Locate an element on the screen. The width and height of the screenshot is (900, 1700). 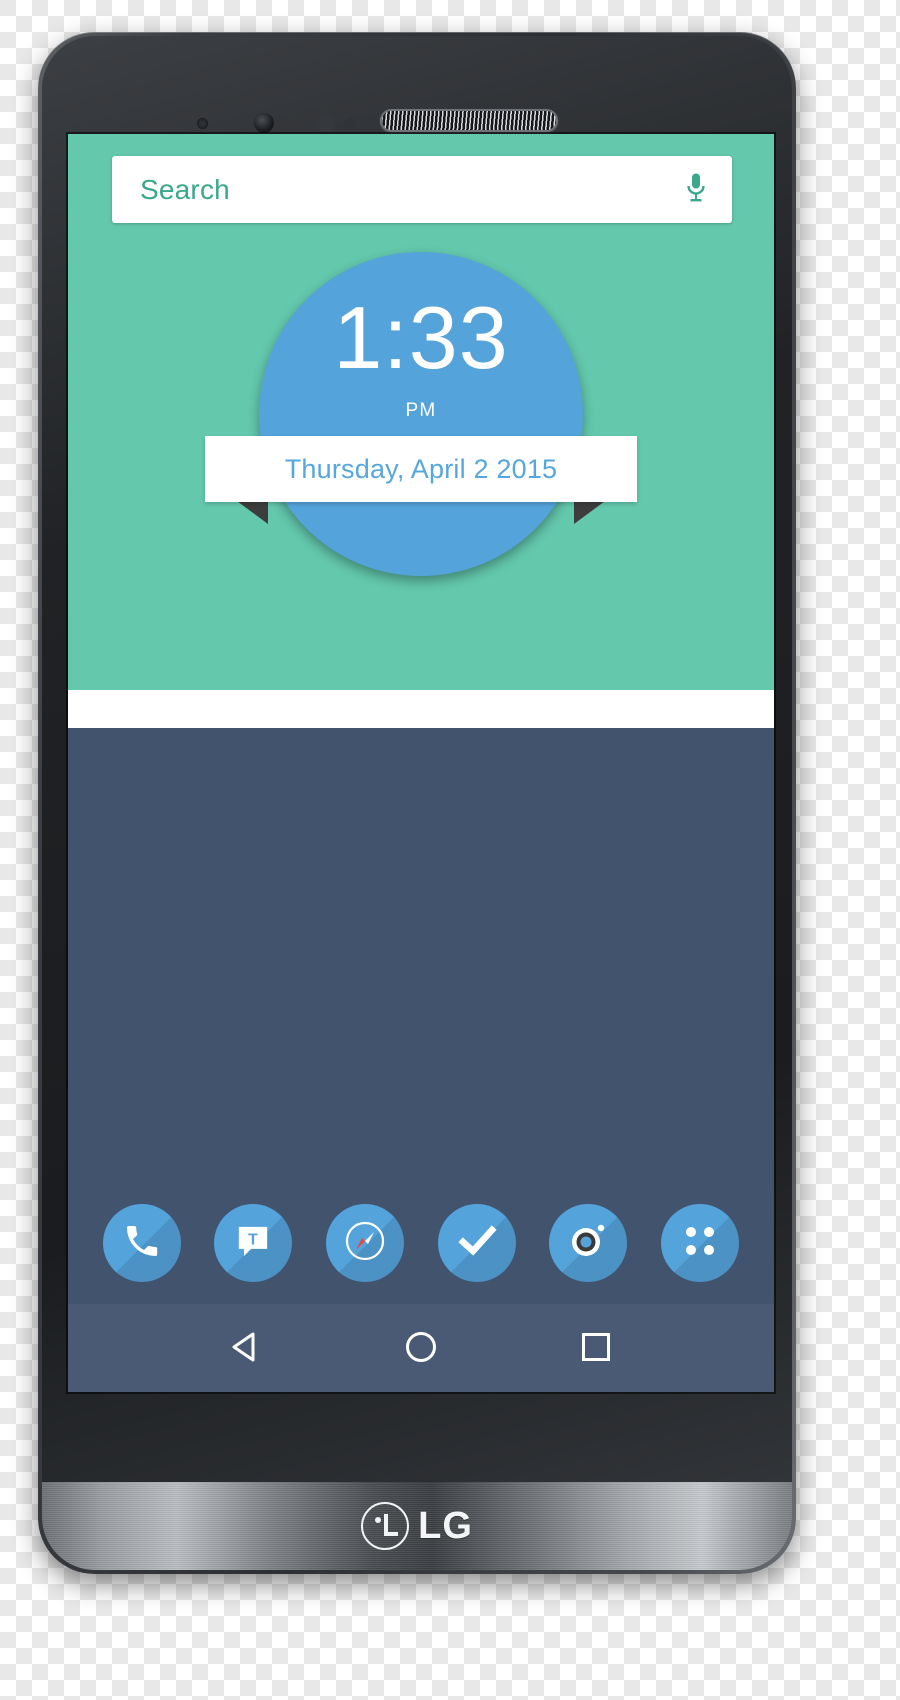
back-triangle-icon is located at coordinates (246, 1348).